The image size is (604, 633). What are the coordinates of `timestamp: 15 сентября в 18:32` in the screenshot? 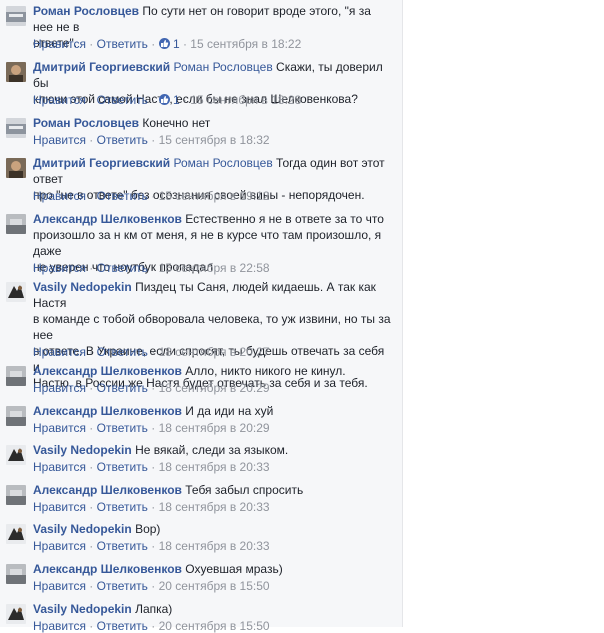 It's located at (214, 140).